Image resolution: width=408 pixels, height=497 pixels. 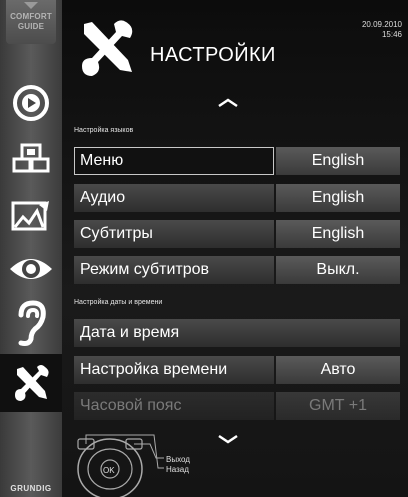 I want to click on guide-label-line1: COMFORT, so click(x=31, y=16).